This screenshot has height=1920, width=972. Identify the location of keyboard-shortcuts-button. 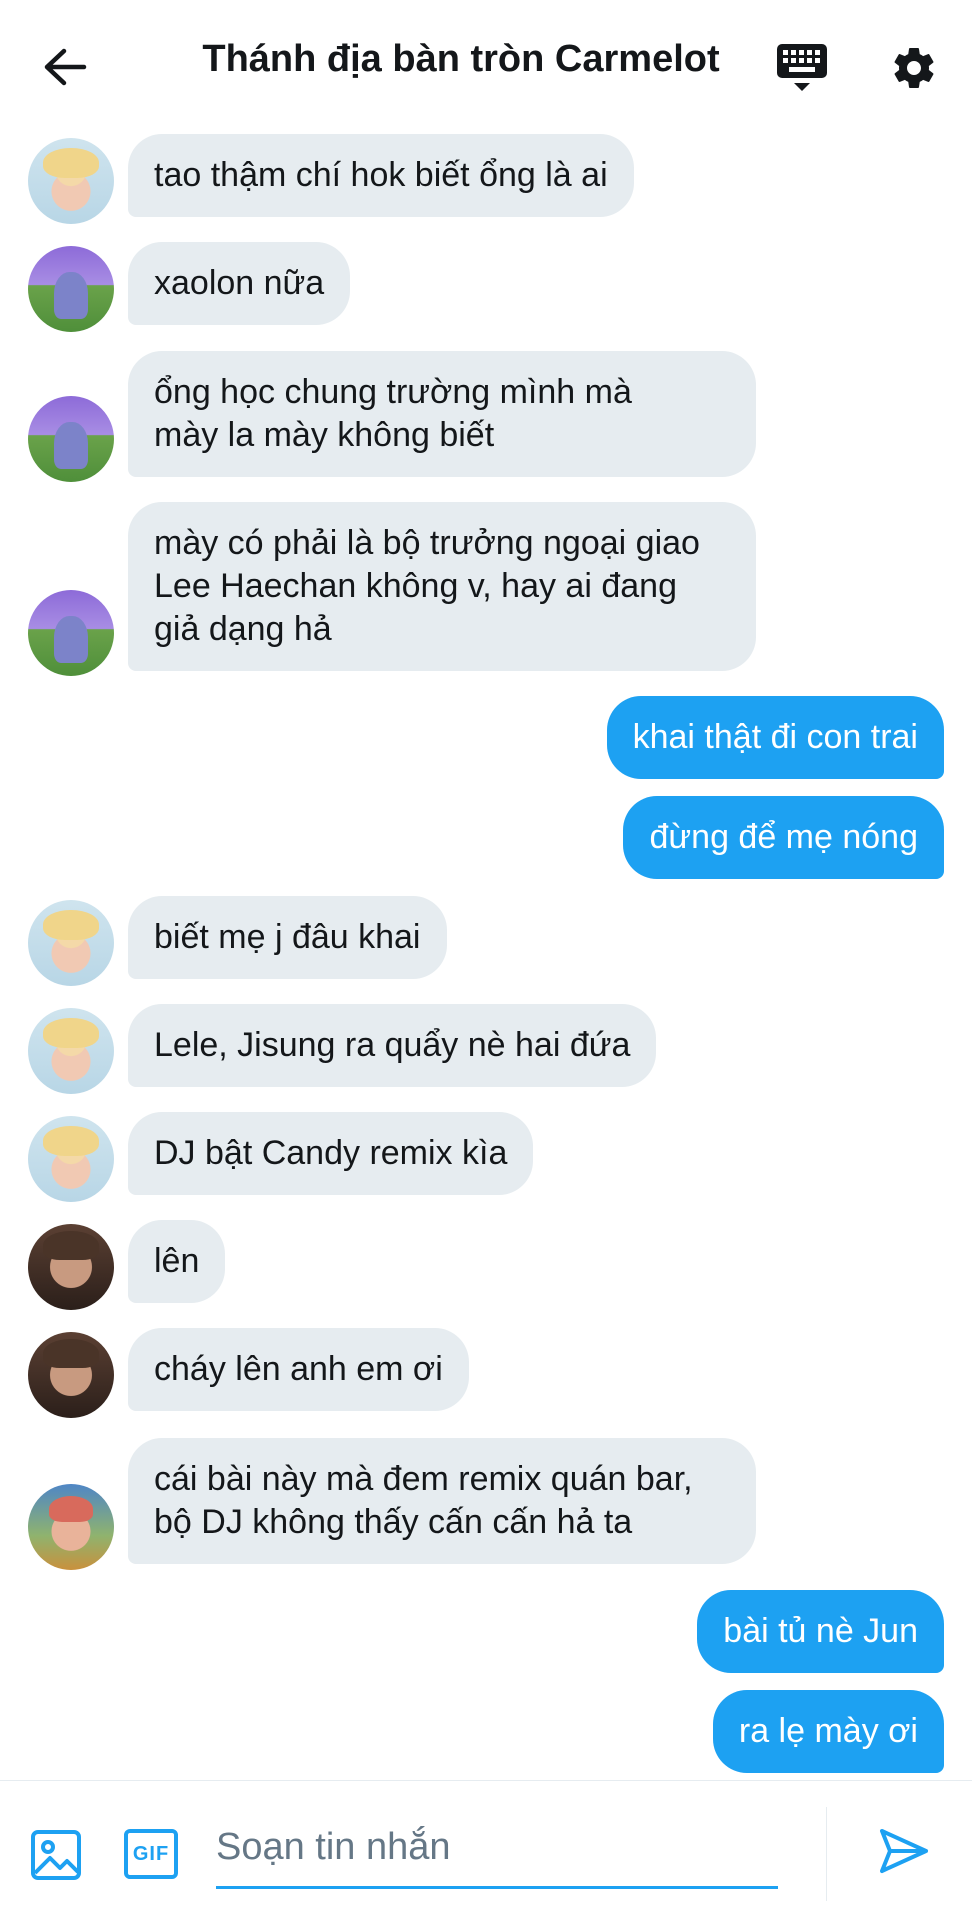
(802, 68).